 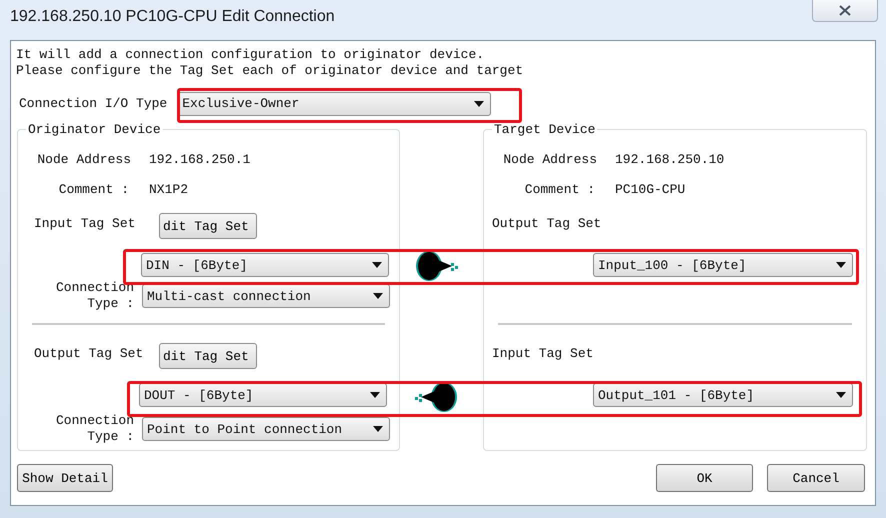 What do you see at coordinates (93, 103) in the screenshot?
I see `field-label: Connection I/O Type` at bounding box center [93, 103].